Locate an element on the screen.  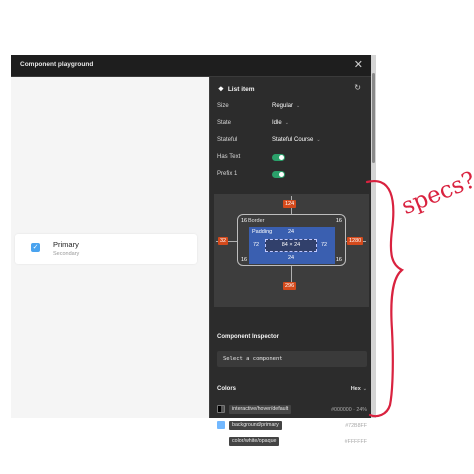
state-dropdown: Idle ⌄ is located at coordinates (280, 123).